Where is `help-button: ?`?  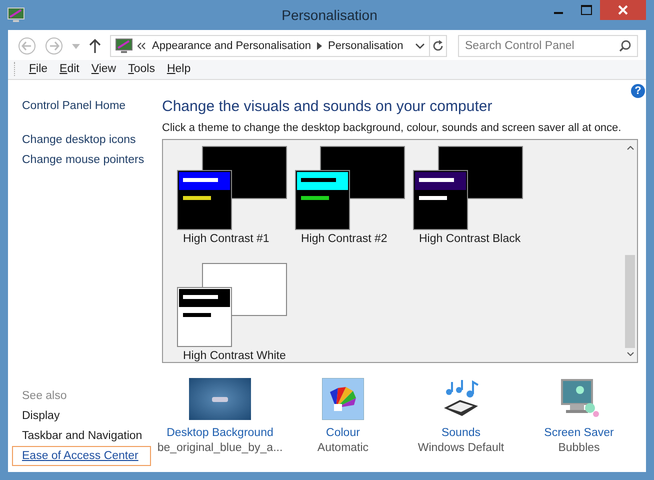 help-button: ? is located at coordinates (638, 91).